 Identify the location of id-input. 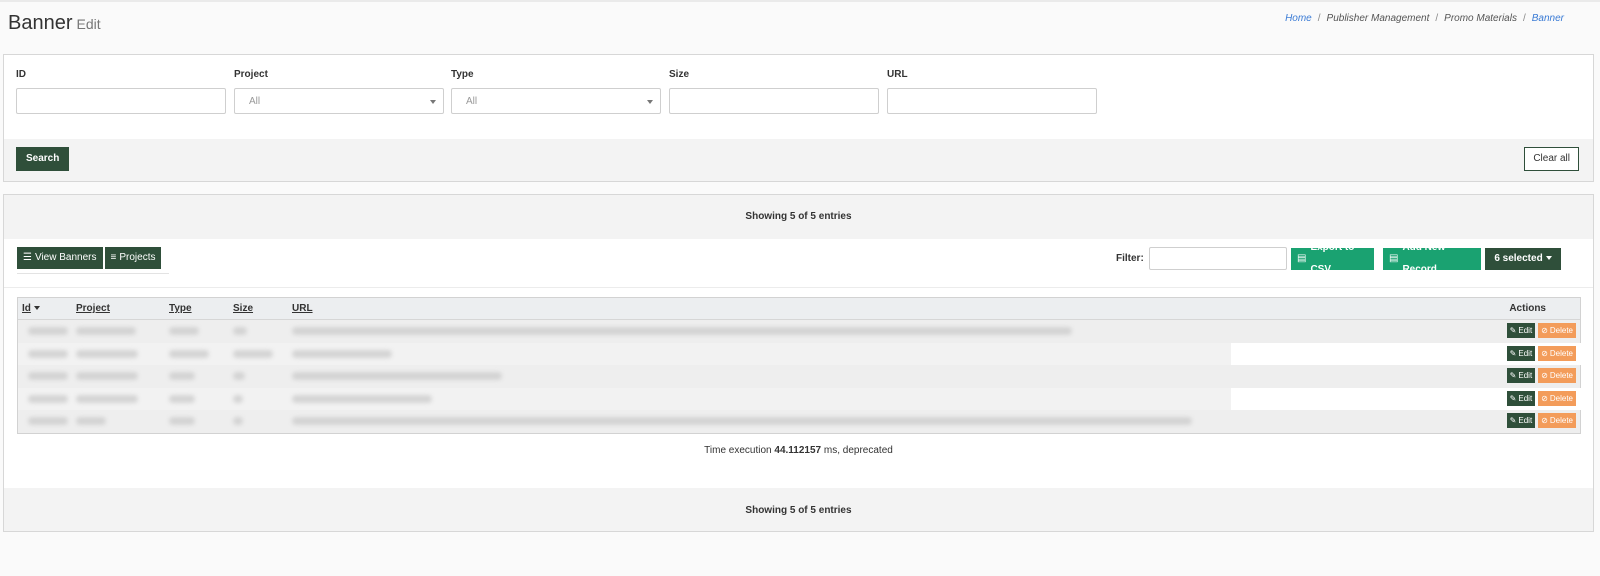
(121, 101).